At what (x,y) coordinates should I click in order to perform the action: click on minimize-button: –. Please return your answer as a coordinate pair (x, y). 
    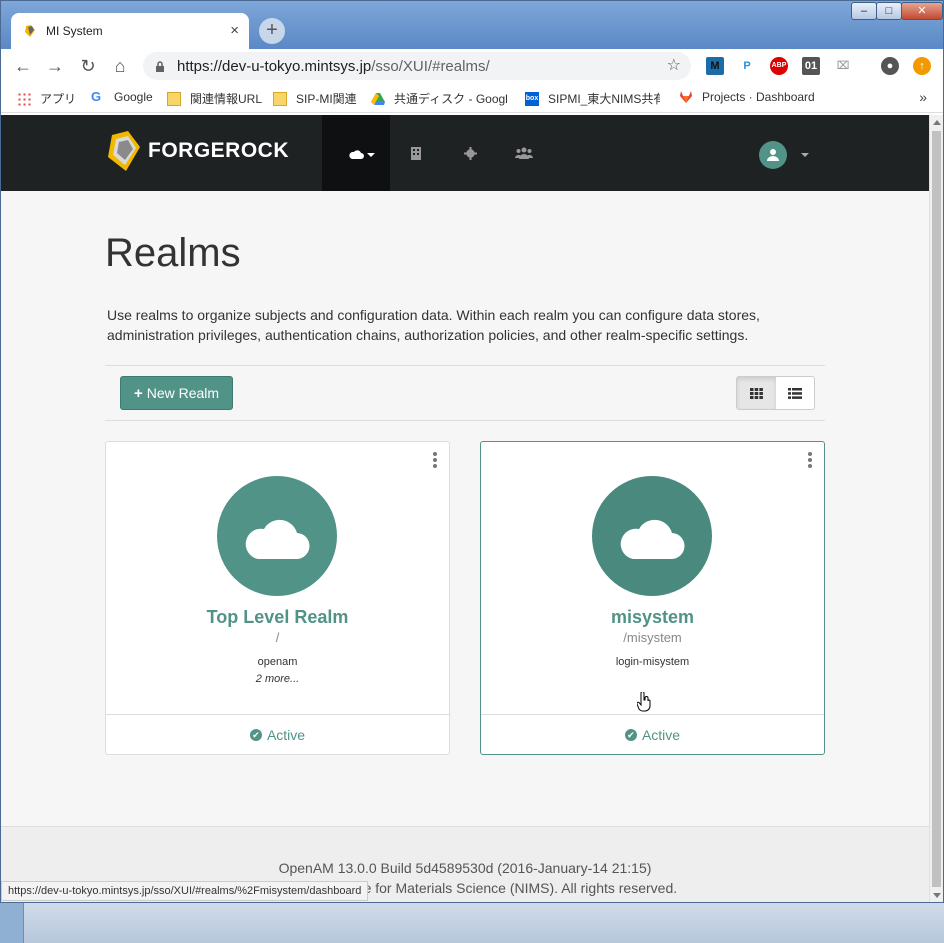
    Looking at the image, I should click on (864, 11).